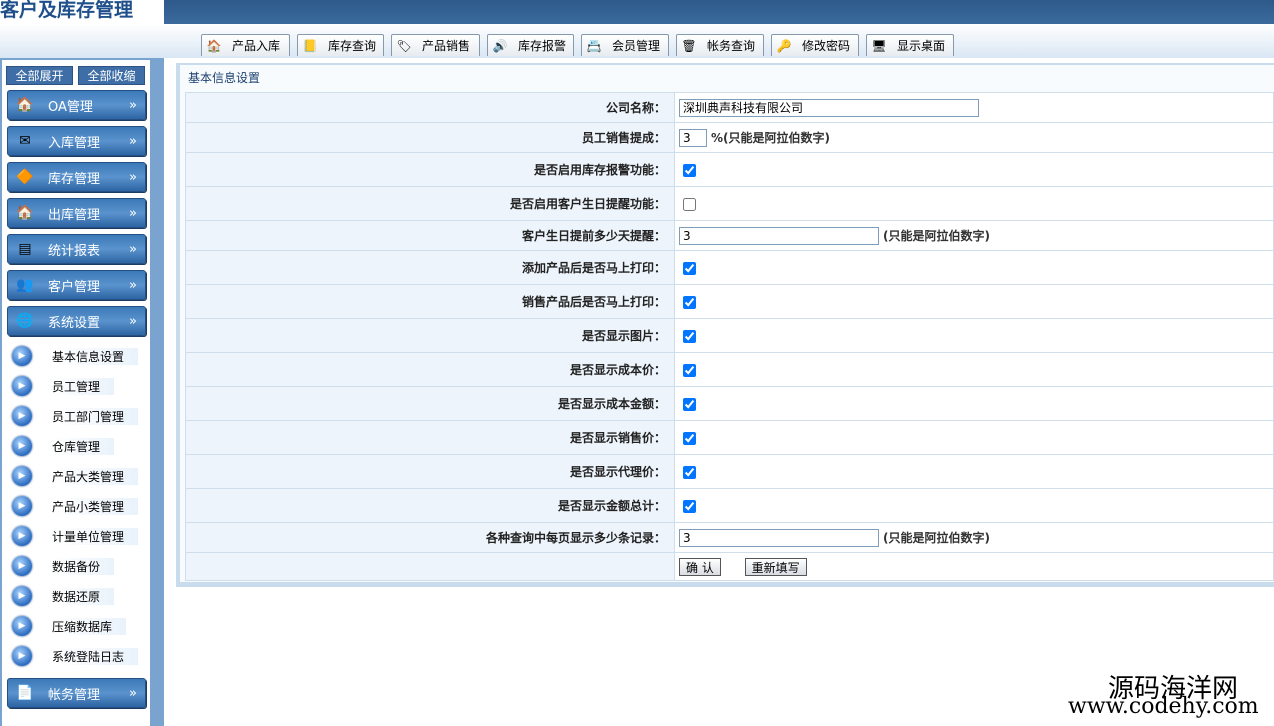 This screenshot has height=726, width=1274. What do you see at coordinates (829, 107) in the screenshot?
I see `company-name-input` at bounding box center [829, 107].